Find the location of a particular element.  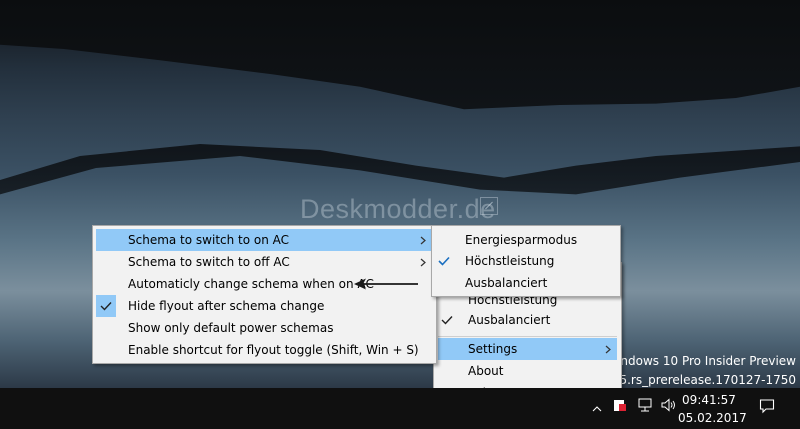

volume-icon is located at coordinates (669, 408).